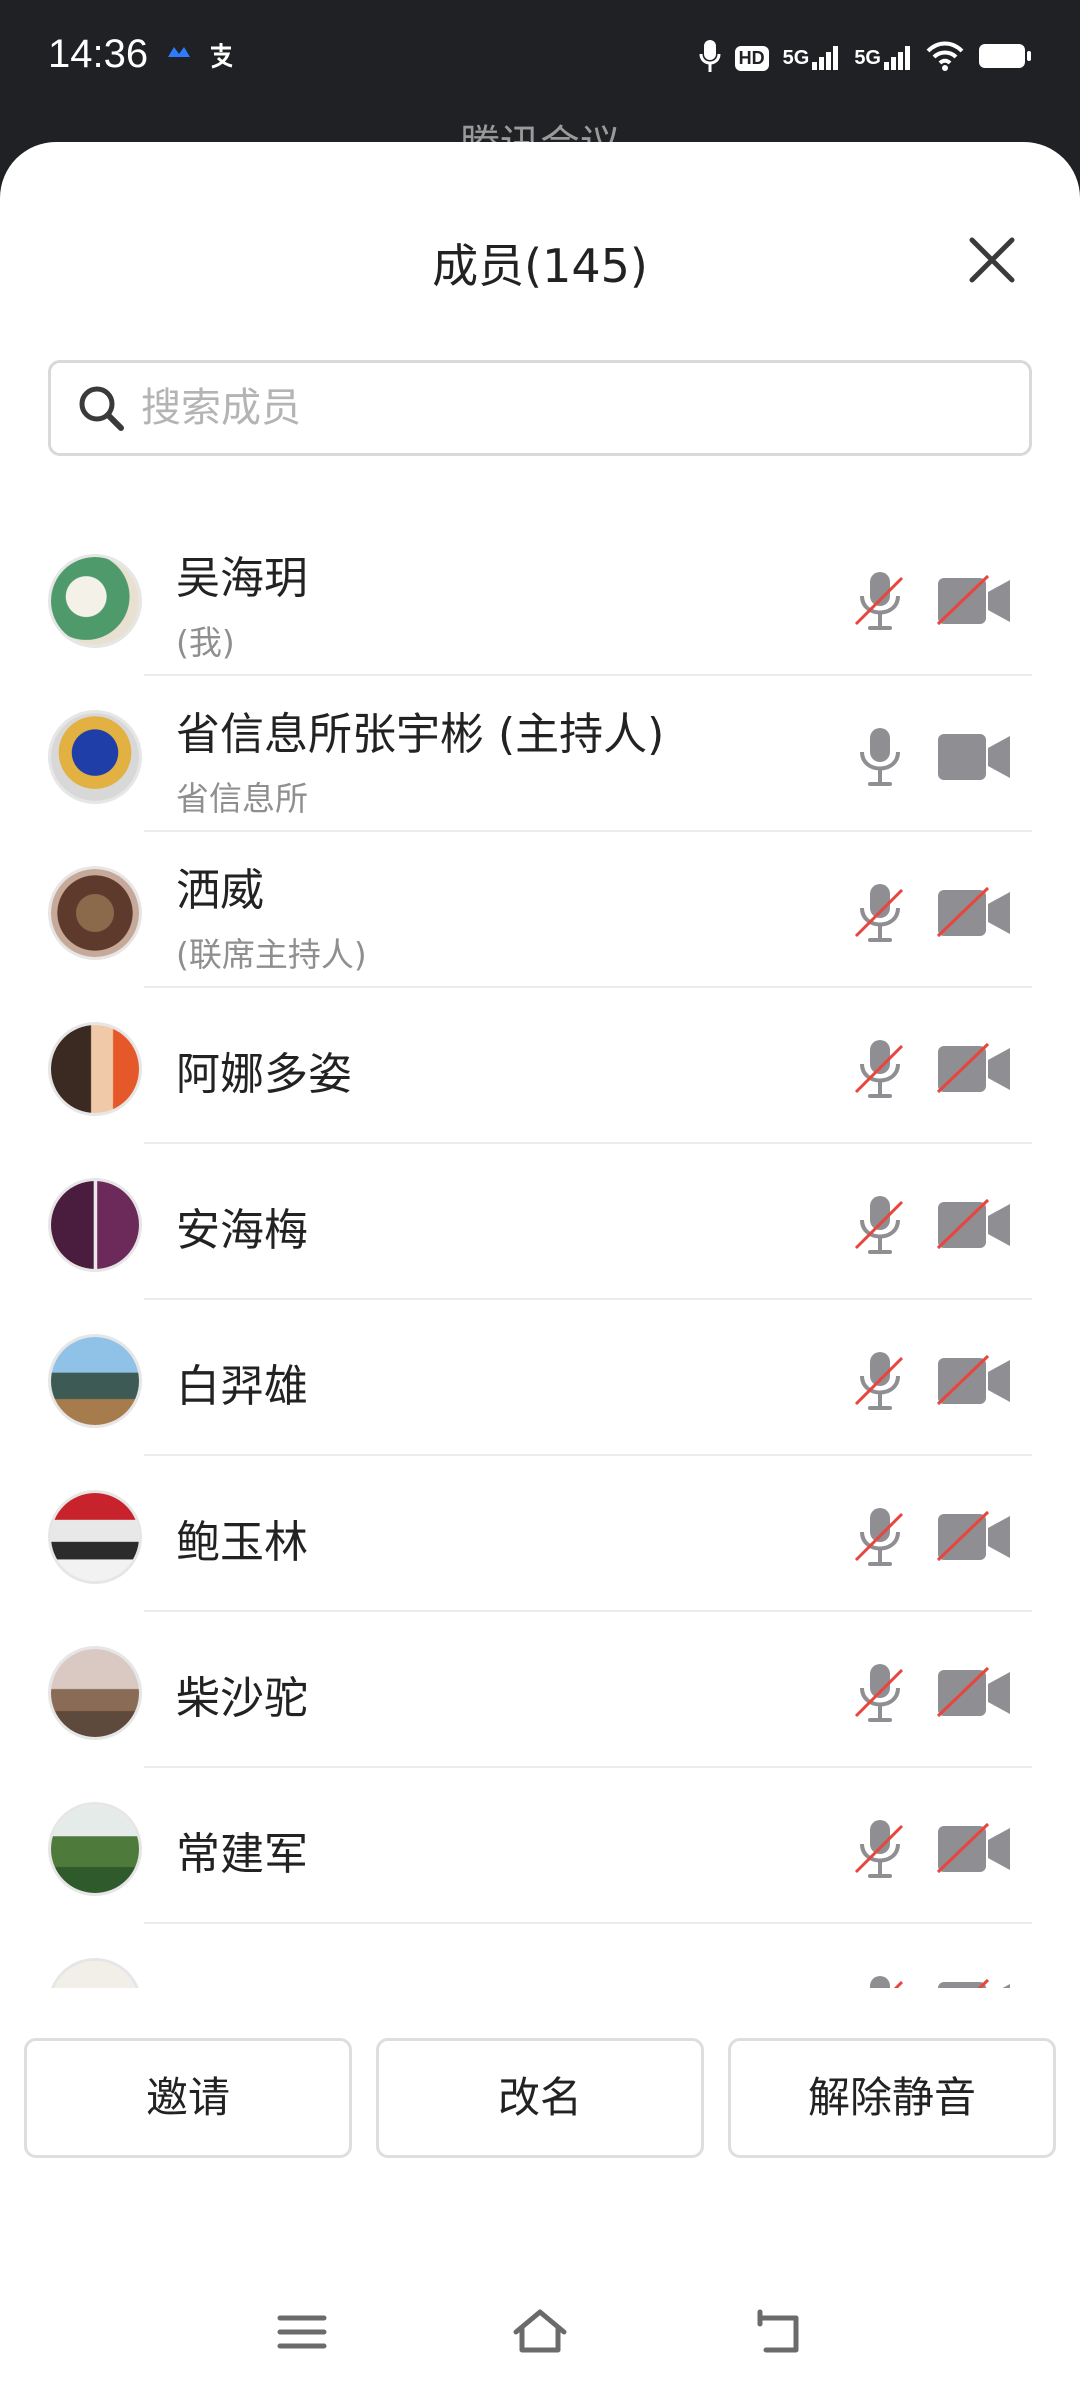 This screenshot has width=1080, height=2400. Describe the element at coordinates (540, 598) in the screenshot. I see `member-row: 吴海玥 (我)` at that location.